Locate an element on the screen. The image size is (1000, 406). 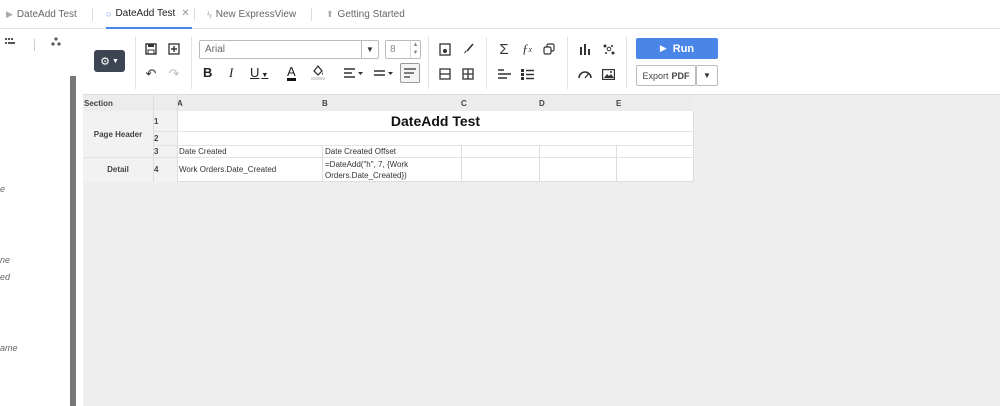
cell-b3: Date Created Offset is located at coordinates (392, 151).